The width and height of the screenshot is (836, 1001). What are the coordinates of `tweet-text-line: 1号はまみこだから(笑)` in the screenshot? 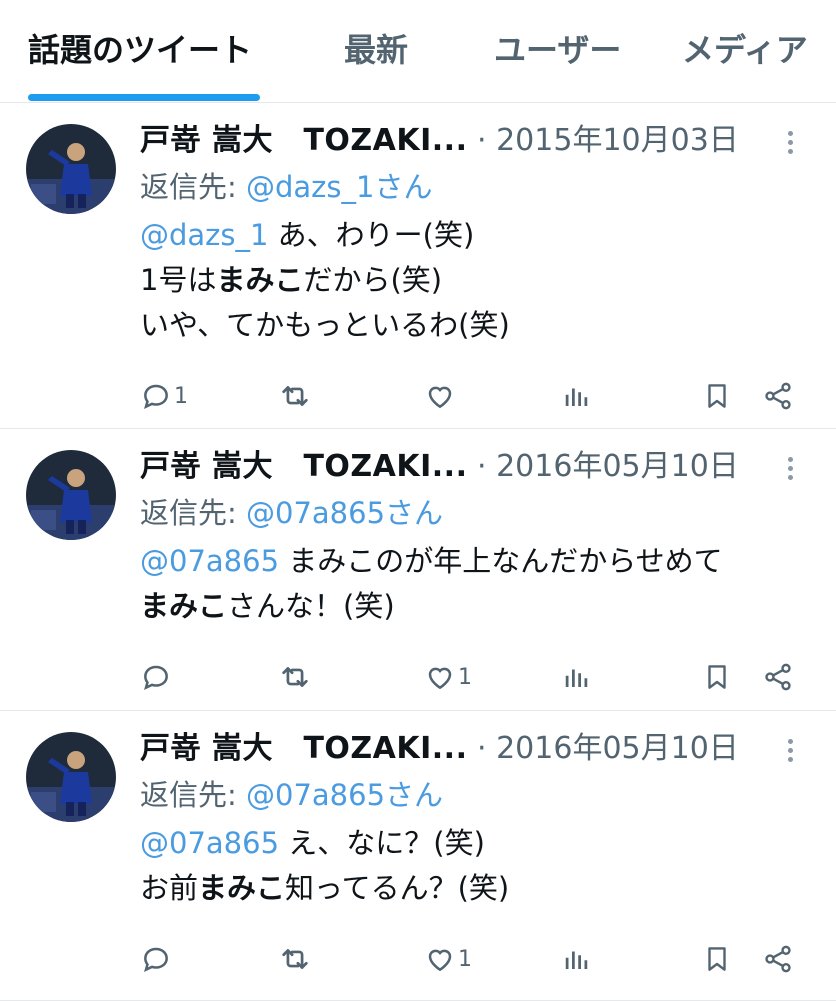 It's located at (480, 280).